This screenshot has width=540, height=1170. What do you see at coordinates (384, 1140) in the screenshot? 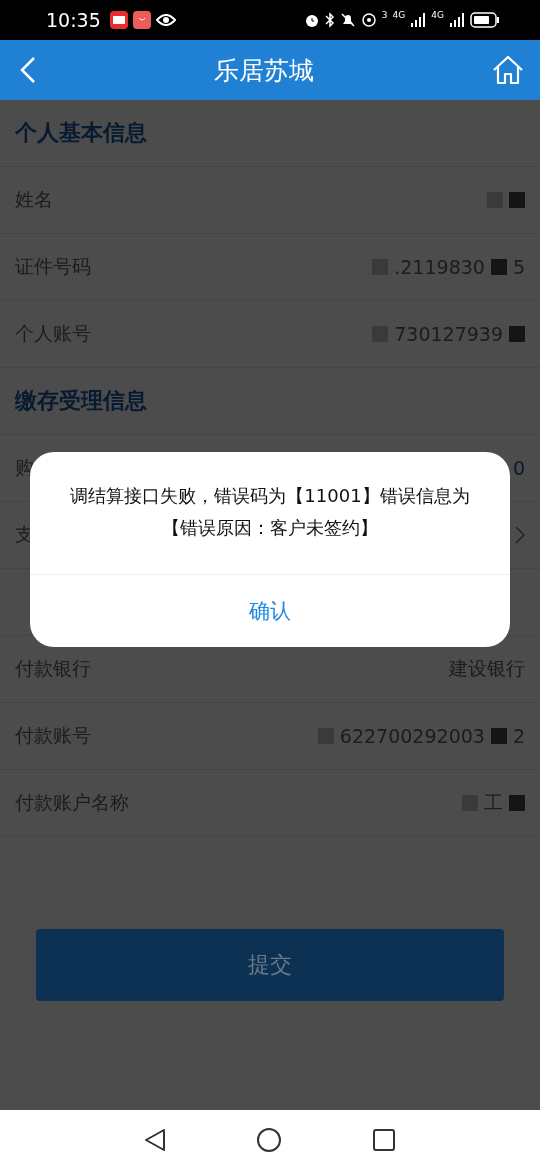
I see `recents-square-icon` at bounding box center [384, 1140].